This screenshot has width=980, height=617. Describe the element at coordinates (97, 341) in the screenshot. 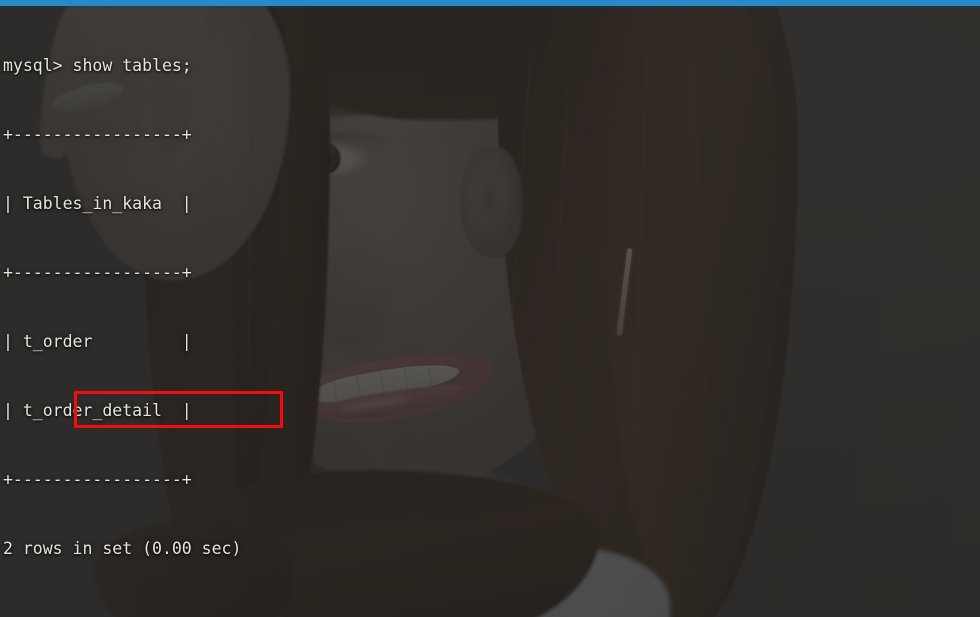

I see `terminal-line: | t_order |` at that location.